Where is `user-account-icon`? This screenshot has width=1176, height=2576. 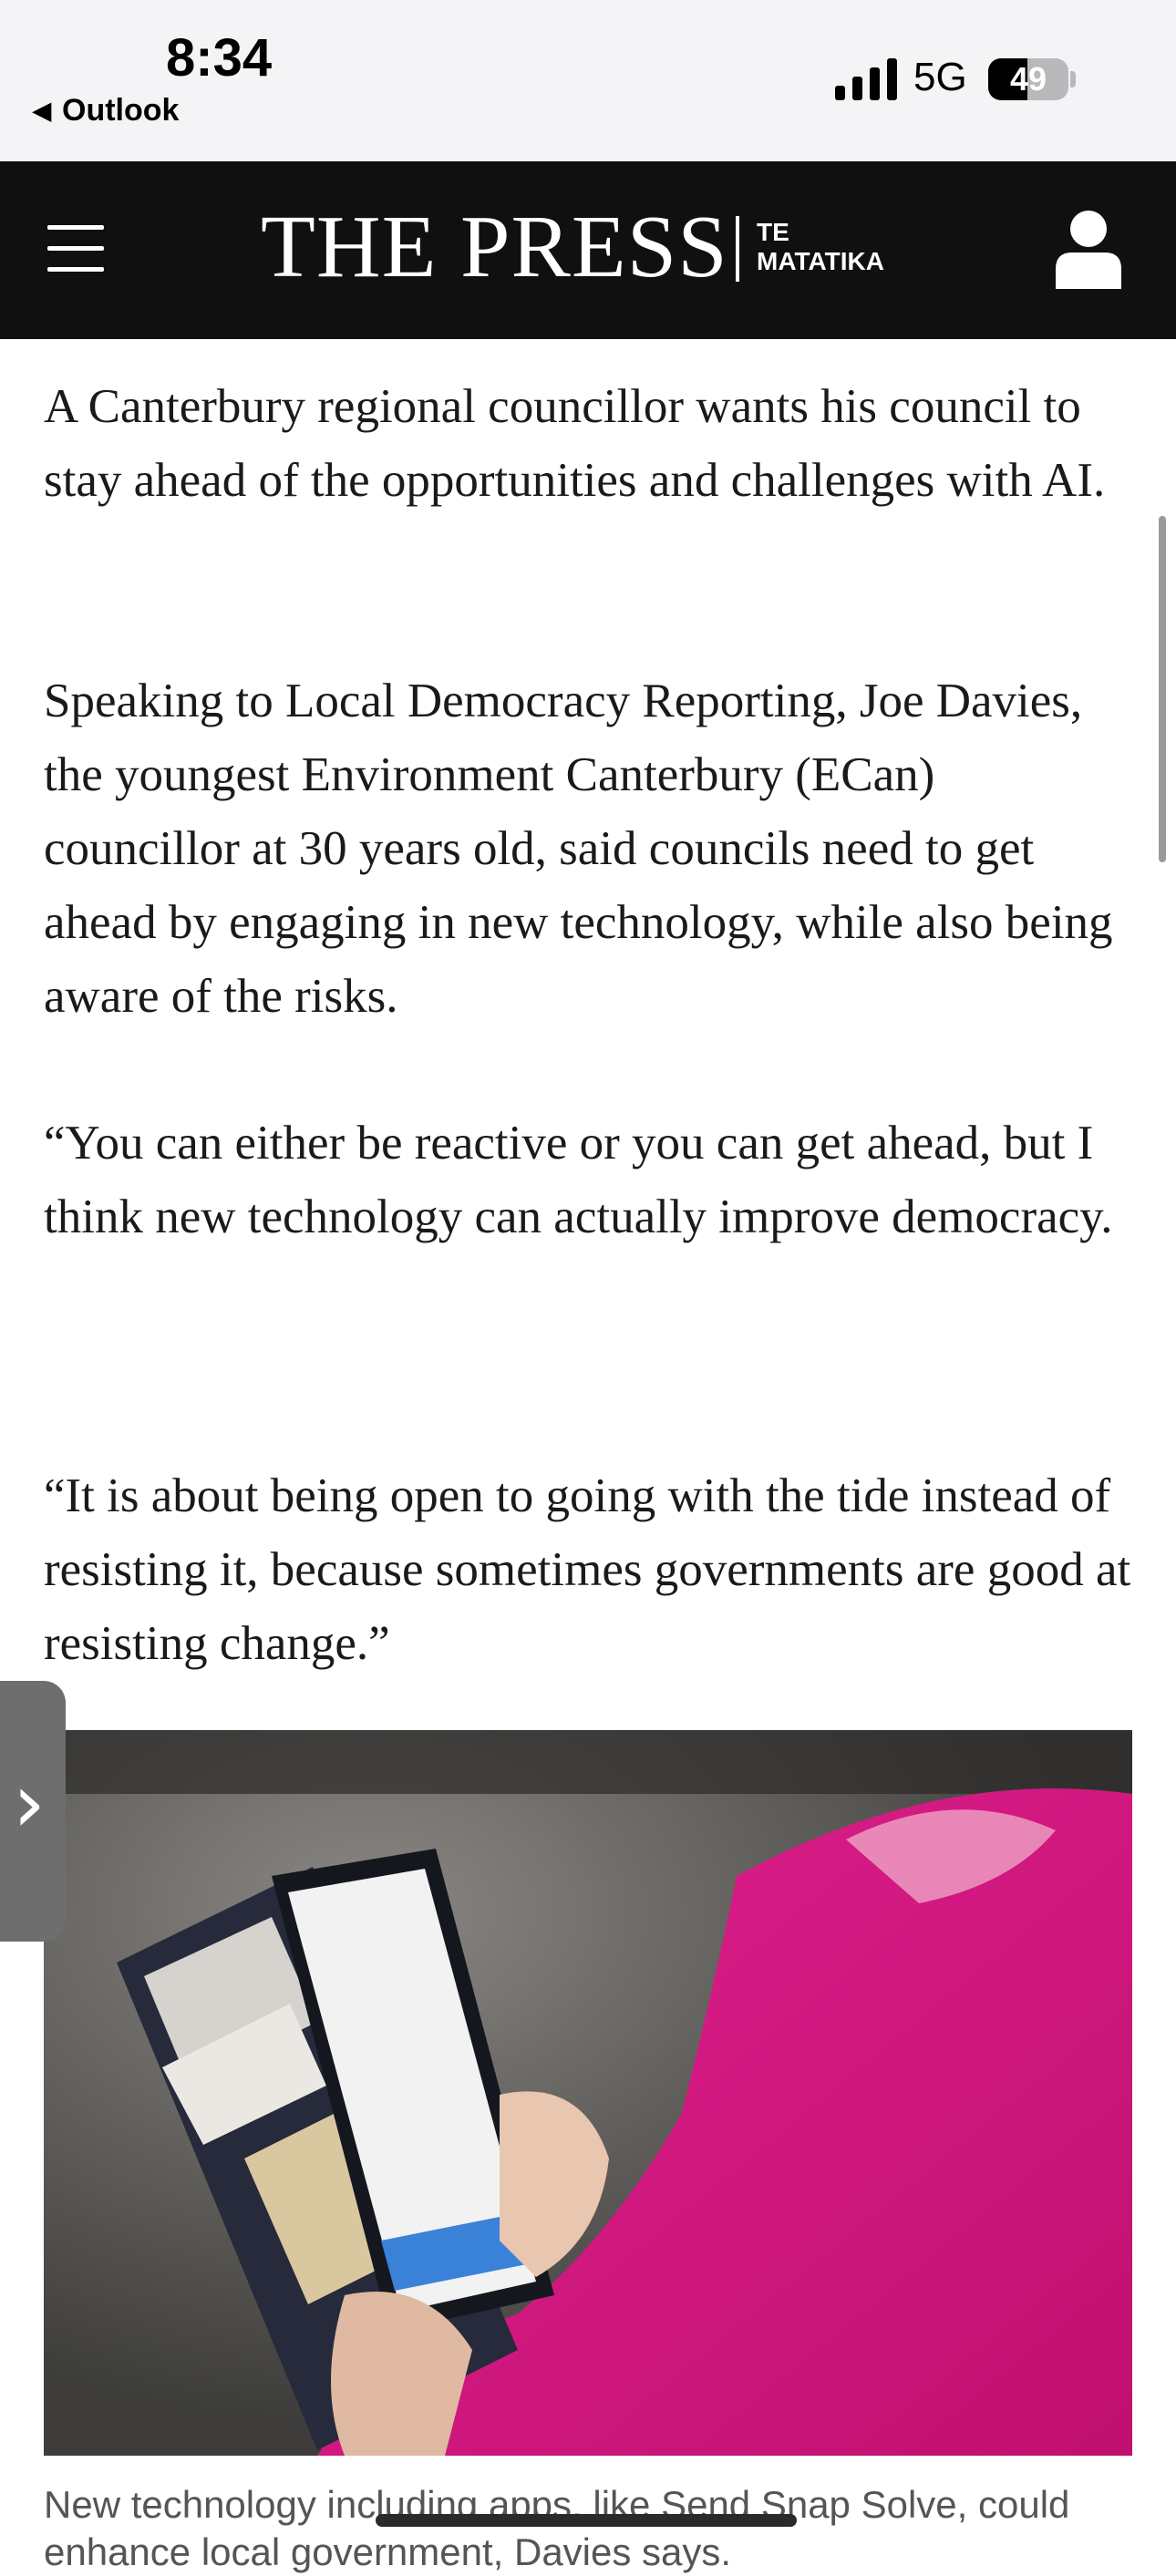 user-account-icon is located at coordinates (1088, 249).